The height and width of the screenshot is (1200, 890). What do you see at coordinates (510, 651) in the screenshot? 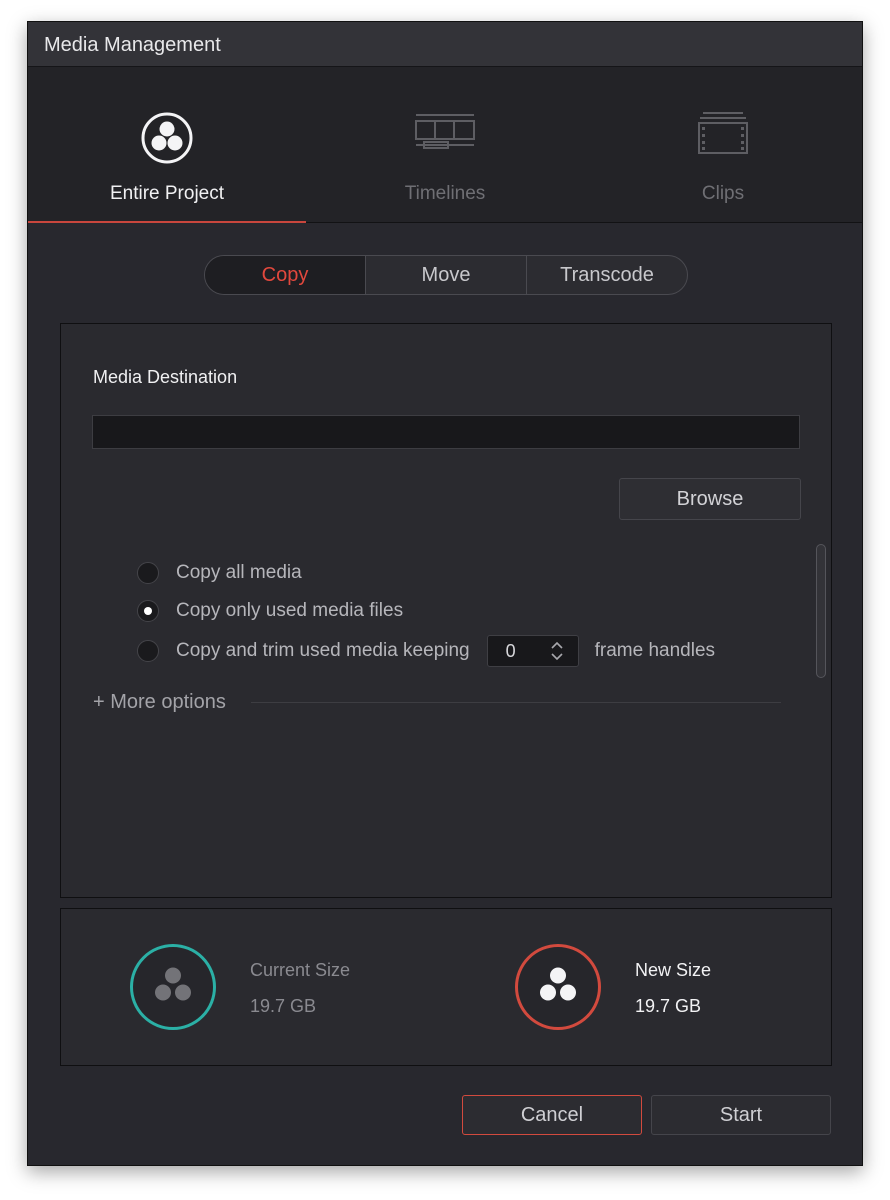
I see `frame-handles-value: 0` at bounding box center [510, 651].